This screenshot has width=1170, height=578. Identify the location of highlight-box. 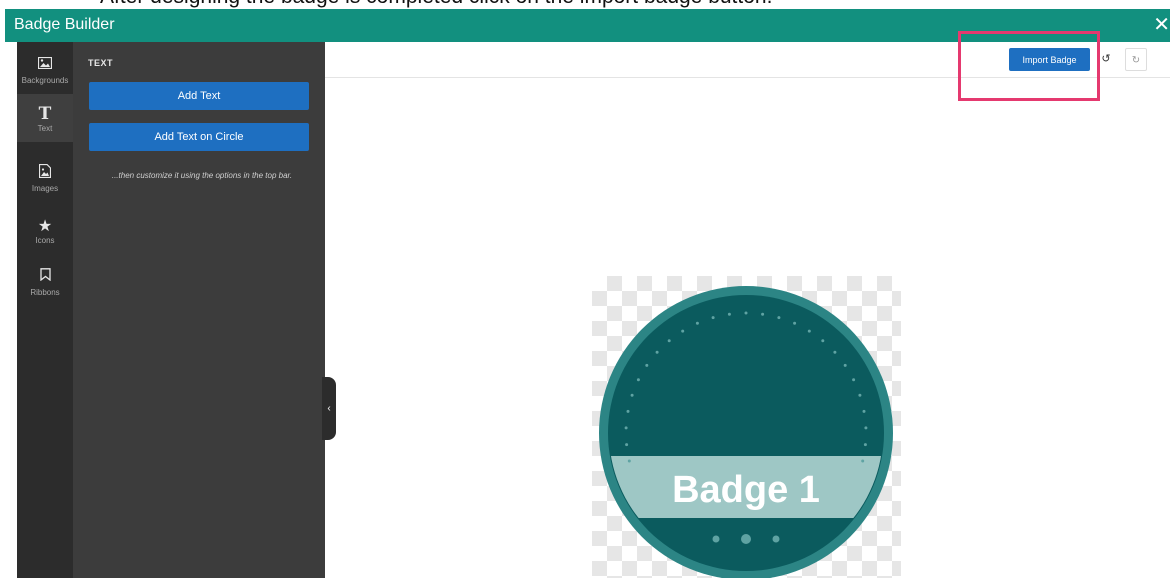
(1029, 66).